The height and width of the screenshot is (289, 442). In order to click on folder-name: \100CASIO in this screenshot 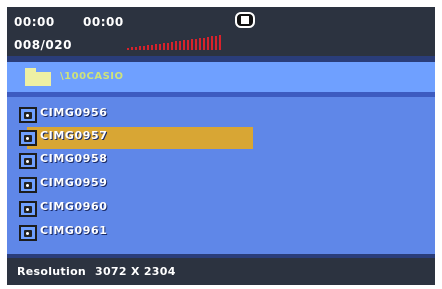, I will do `click(92, 76)`.